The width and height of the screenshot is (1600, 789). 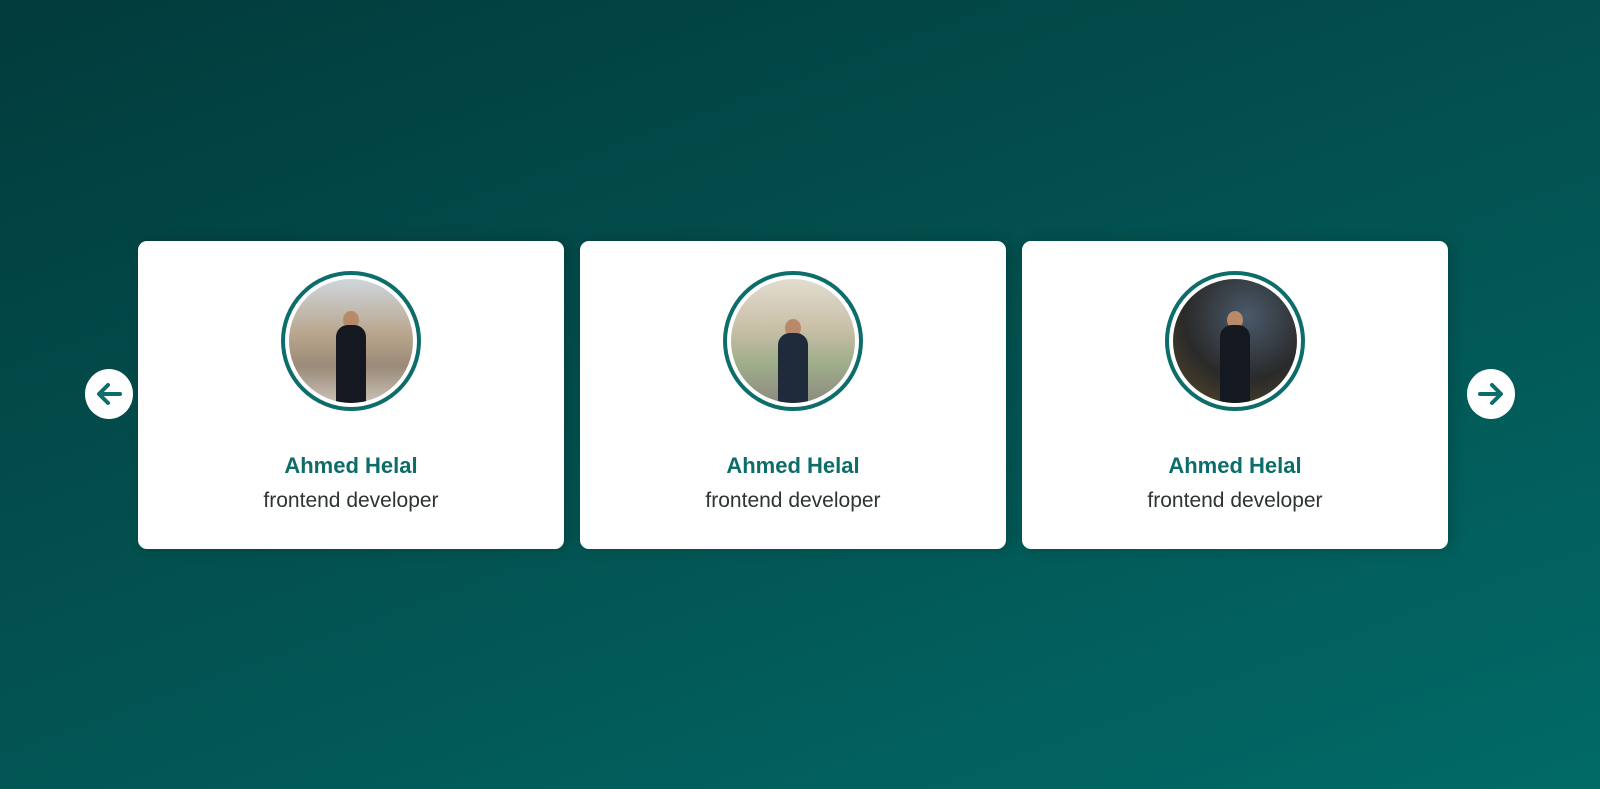 I want to click on next-button, so click(x=1491, y=394).